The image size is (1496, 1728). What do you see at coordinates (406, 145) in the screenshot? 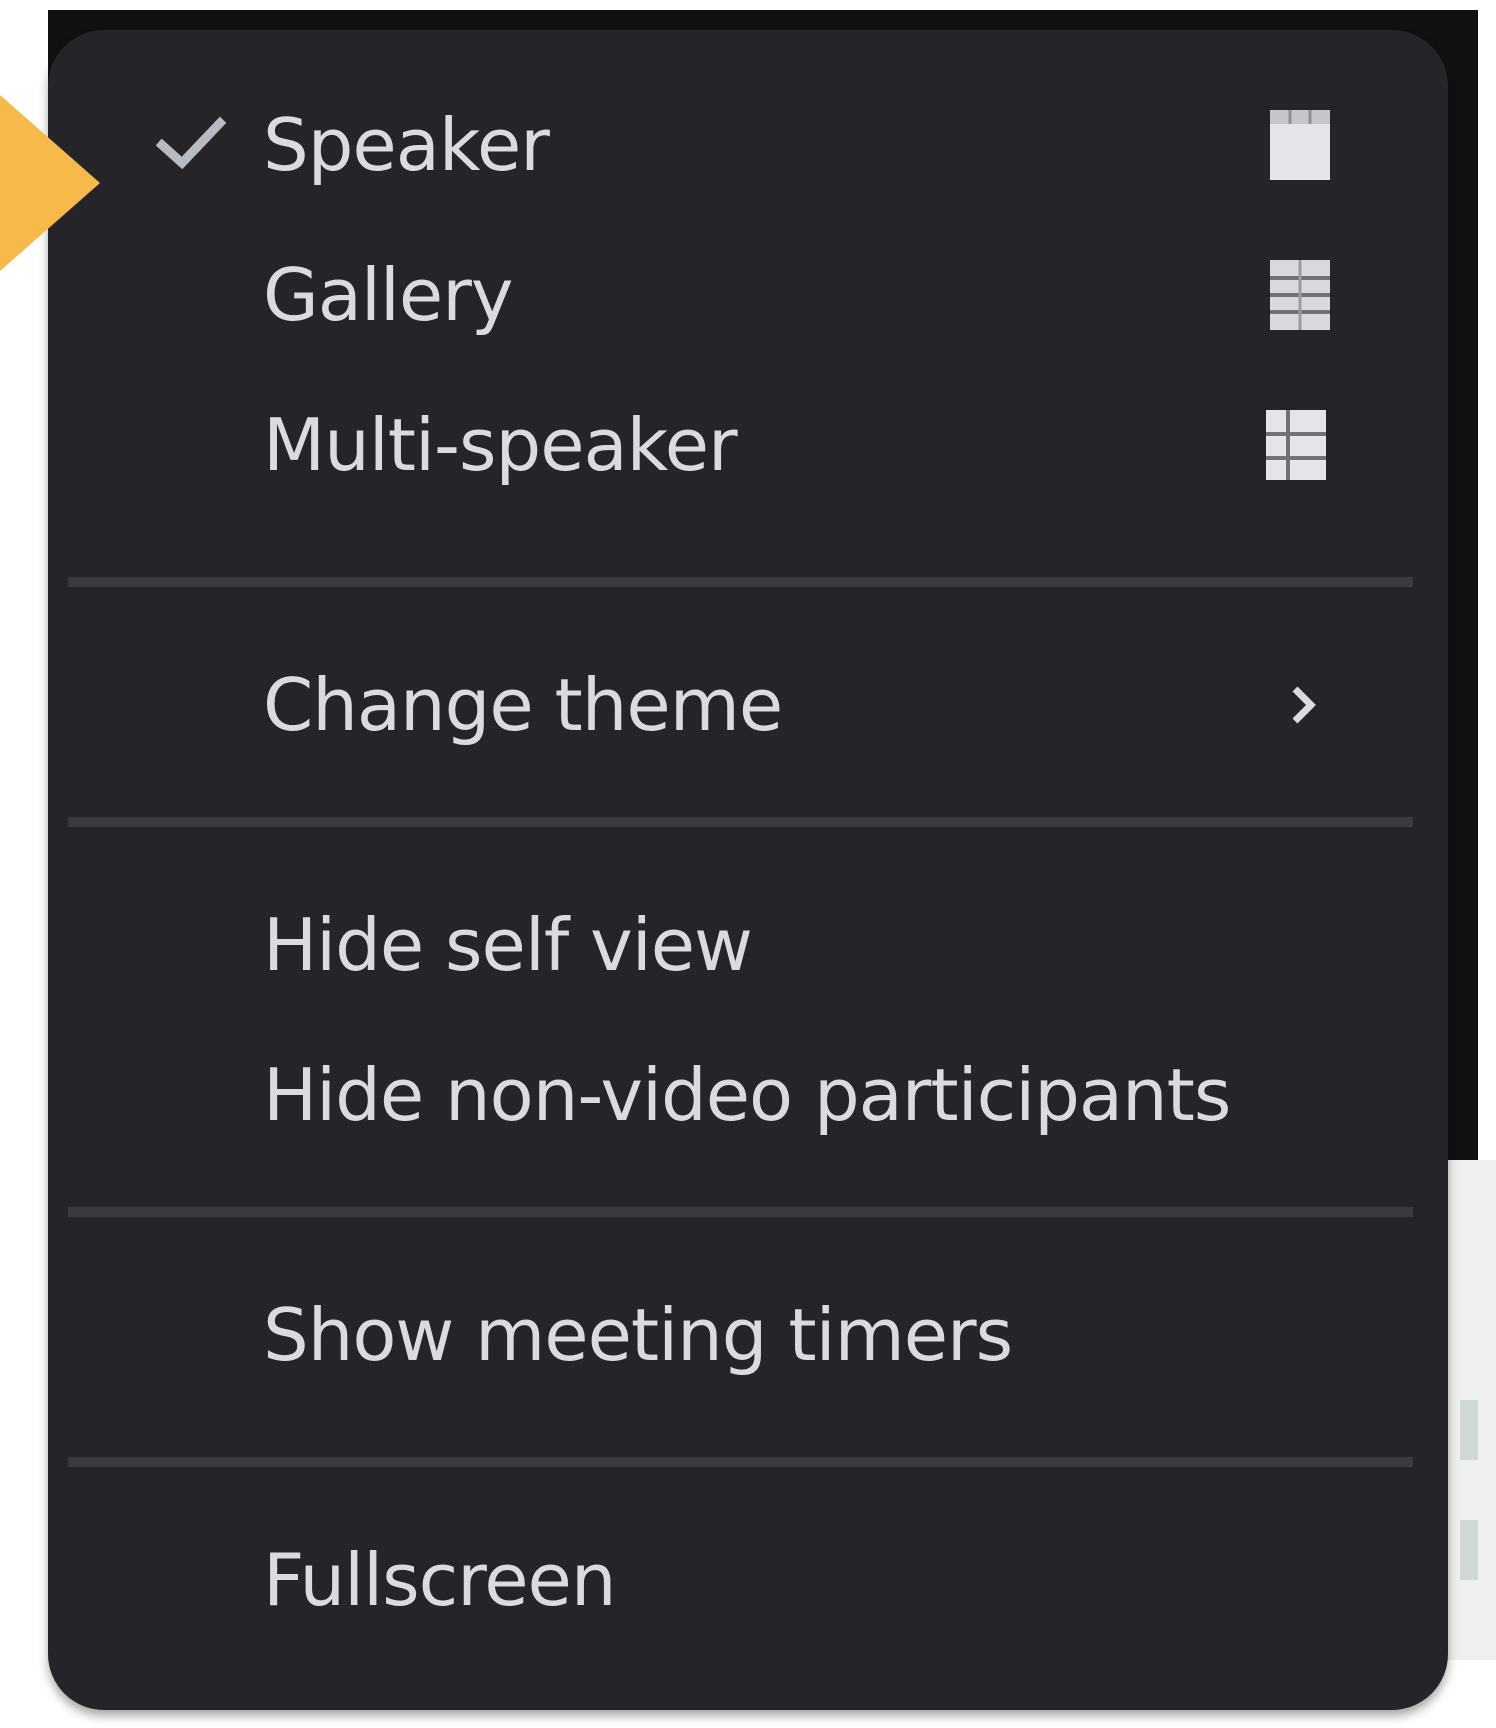
I see `menu-item-label: Speaker` at bounding box center [406, 145].